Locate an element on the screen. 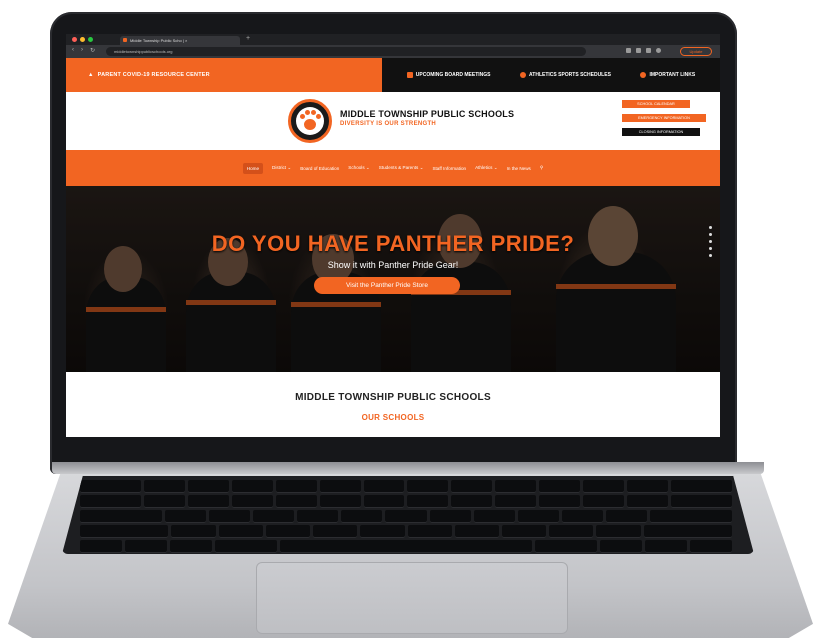 This screenshot has width=817, height=643. keyboard is located at coordinates (408, 515).